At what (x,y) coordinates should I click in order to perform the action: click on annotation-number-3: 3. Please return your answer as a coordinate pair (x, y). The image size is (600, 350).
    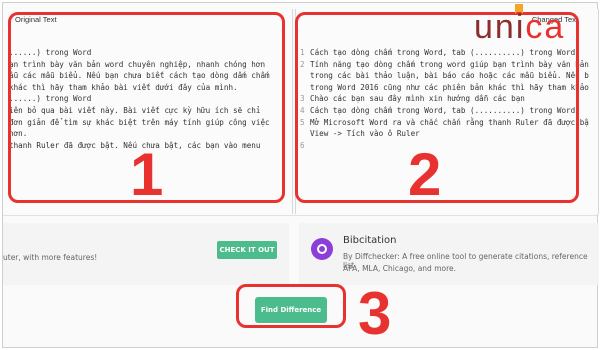
    Looking at the image, I should click on (375, 313).